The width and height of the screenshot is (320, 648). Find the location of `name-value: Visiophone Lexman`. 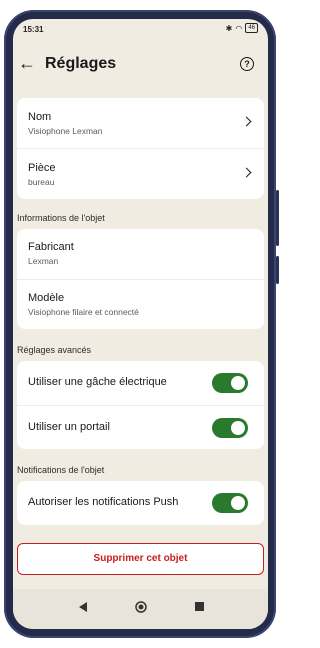

name-value: Visiophone Lexman is located at coordinates (65, 131).